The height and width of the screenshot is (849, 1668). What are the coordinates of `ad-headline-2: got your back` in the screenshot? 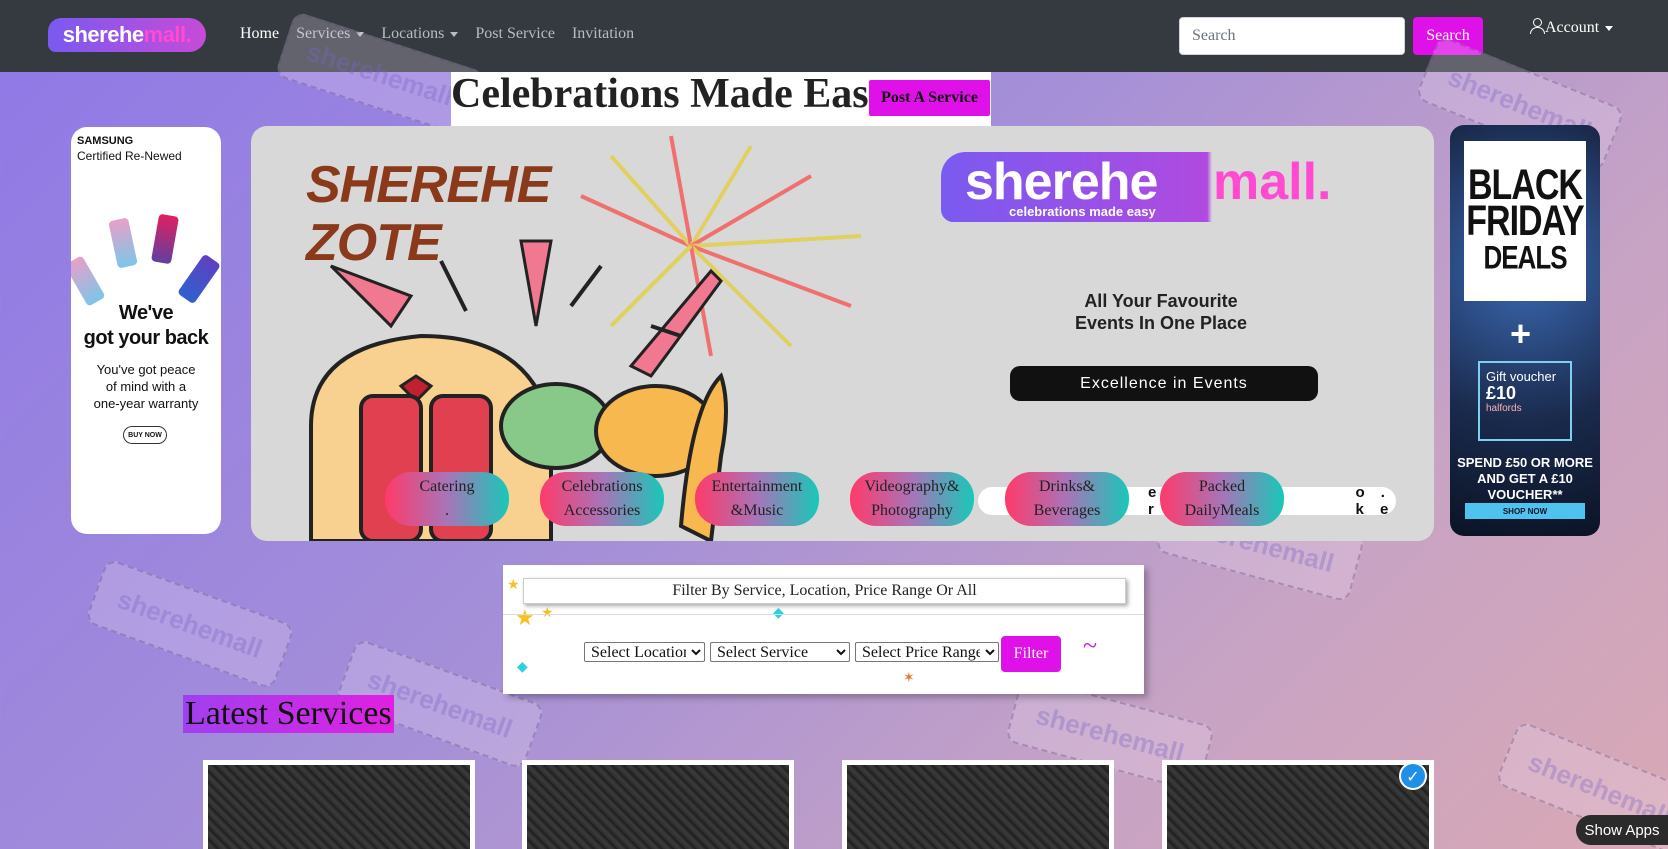 It's located at (146, 338).